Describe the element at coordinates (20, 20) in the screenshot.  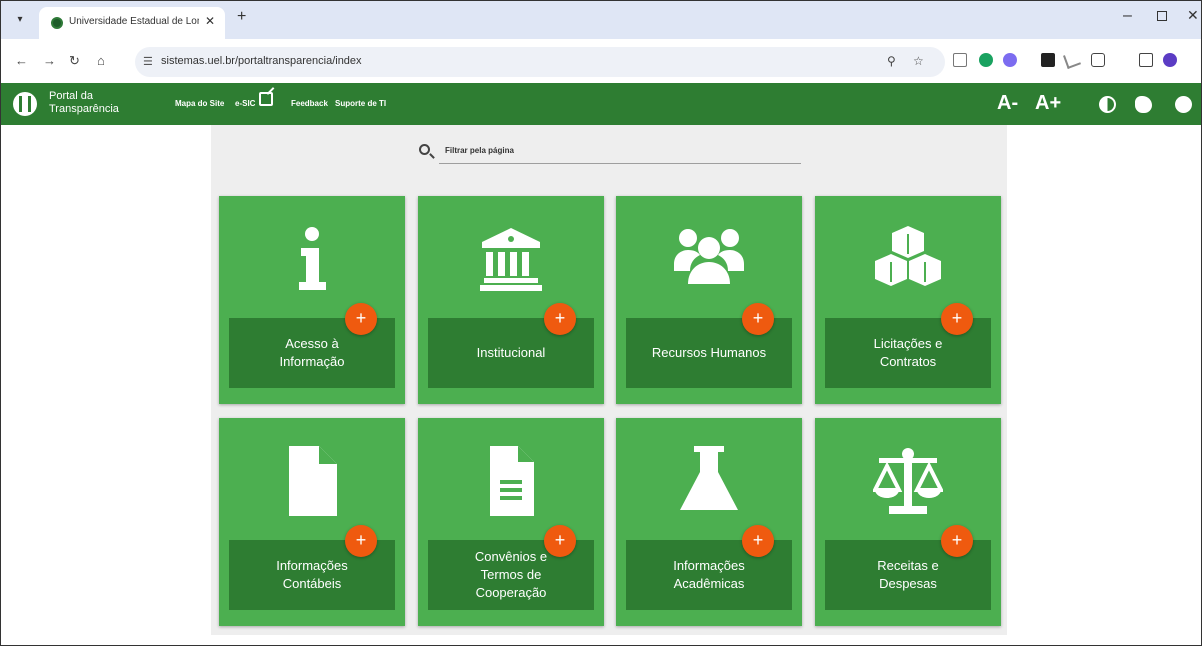
I see `tab-search-chevron-icon: ▾` at that location.